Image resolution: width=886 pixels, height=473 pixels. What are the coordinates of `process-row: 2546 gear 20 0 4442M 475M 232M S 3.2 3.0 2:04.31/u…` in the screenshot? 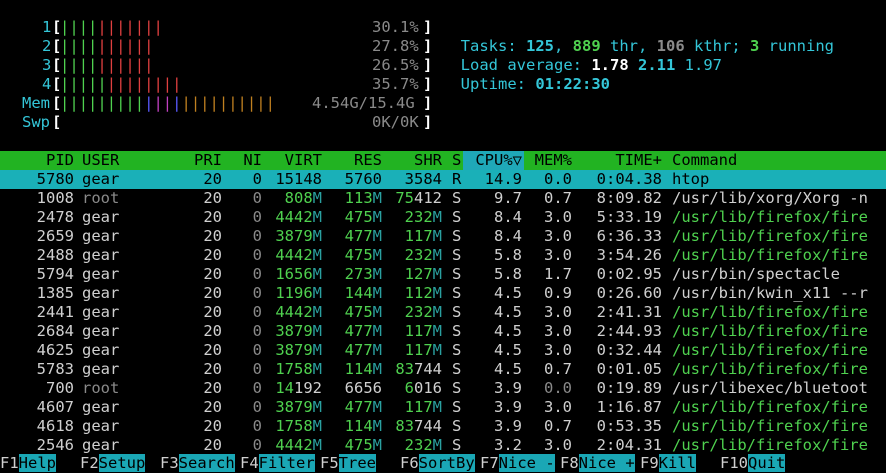 It's located at (443, 445).